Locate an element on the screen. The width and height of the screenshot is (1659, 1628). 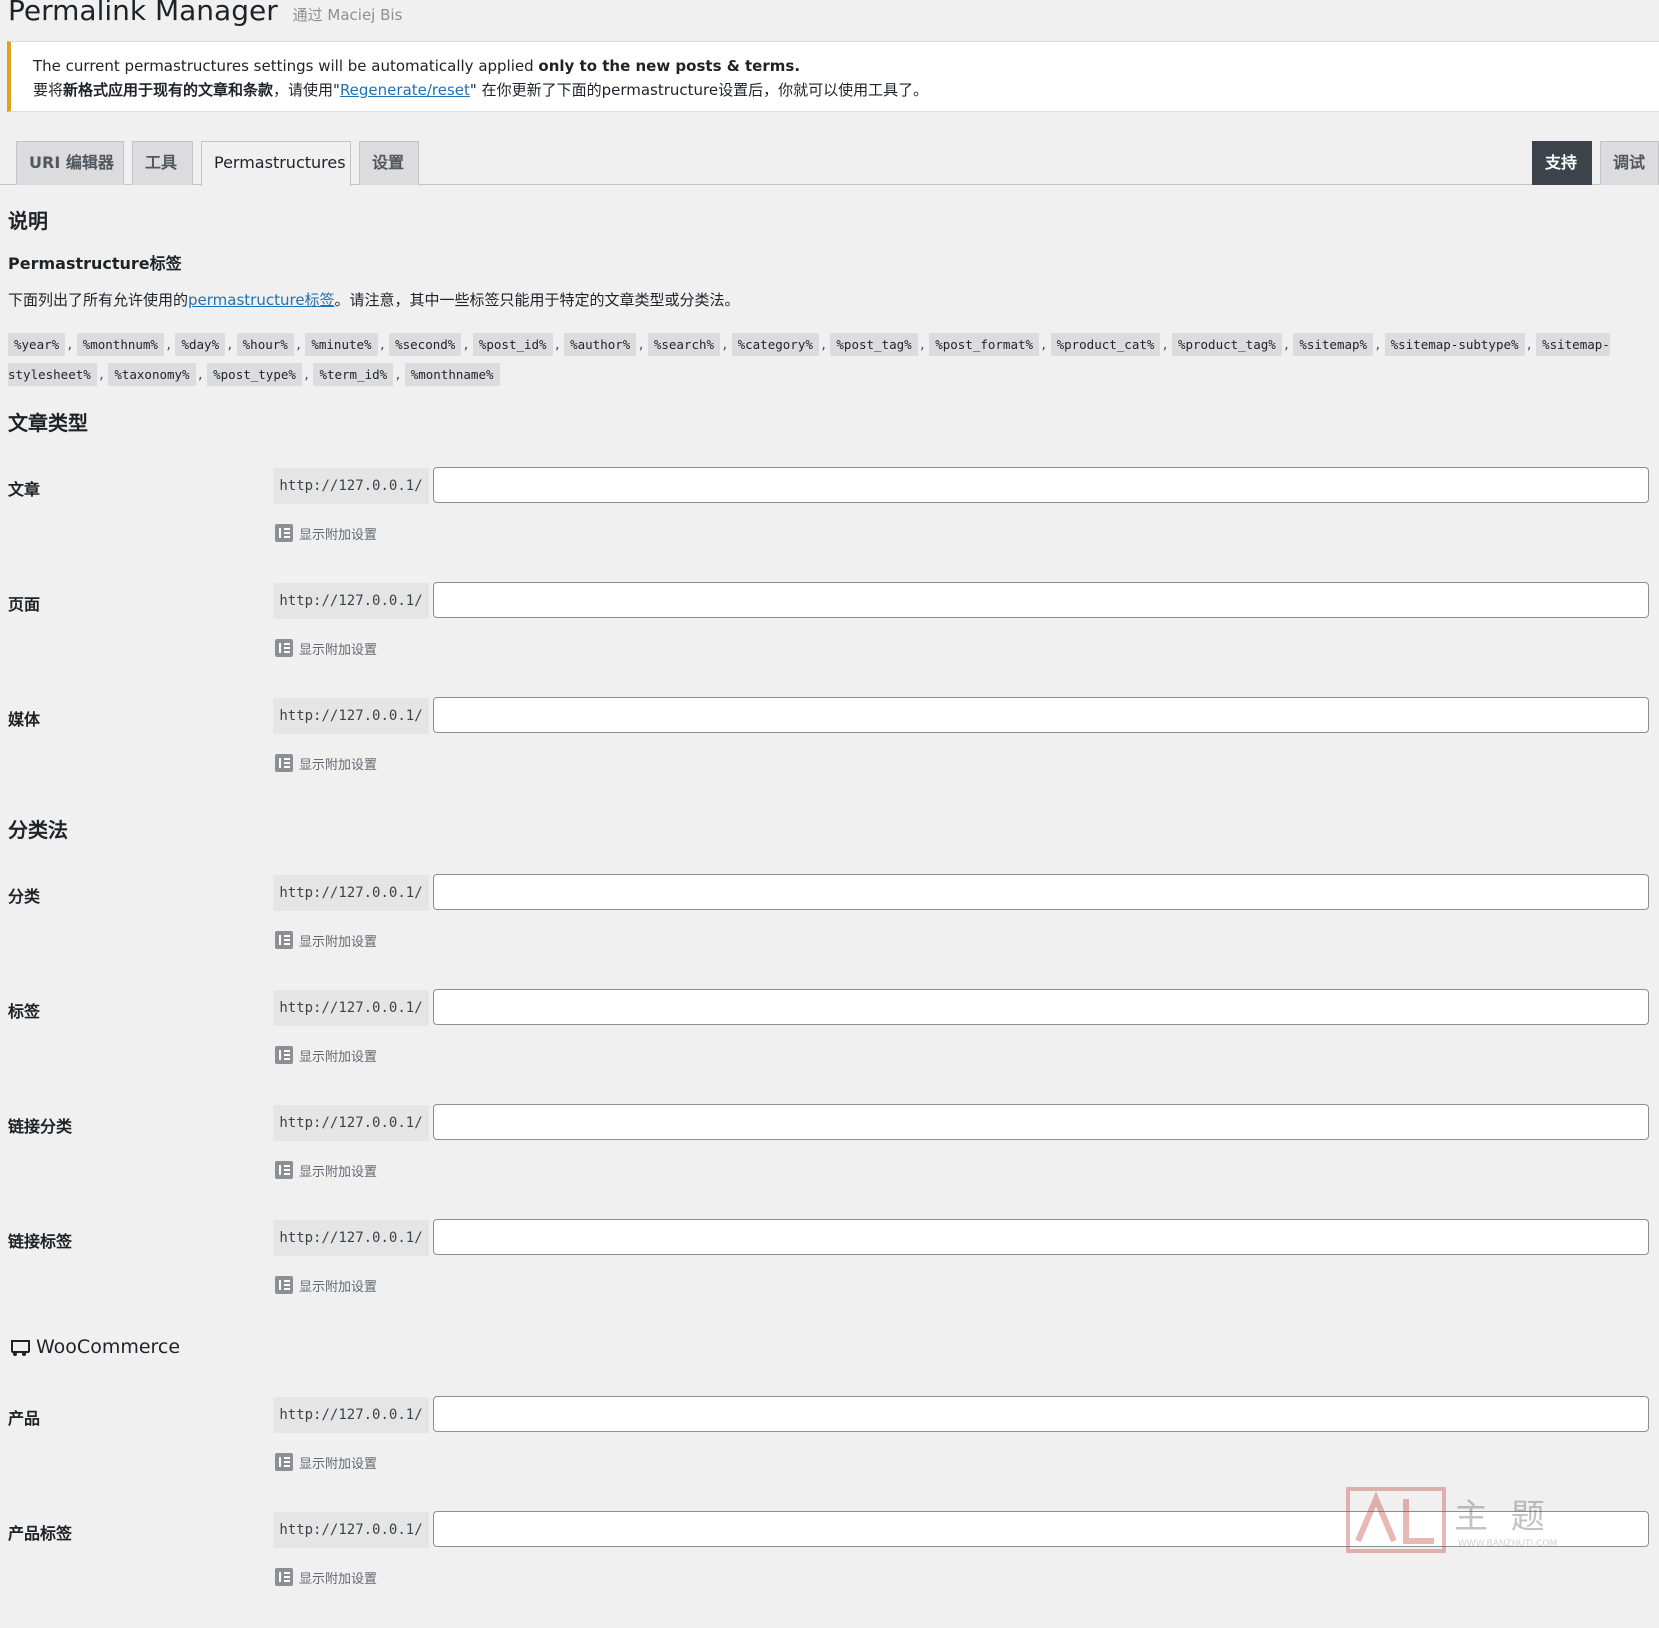
tab-settings: 设置 is located at coordinates (389, 163).